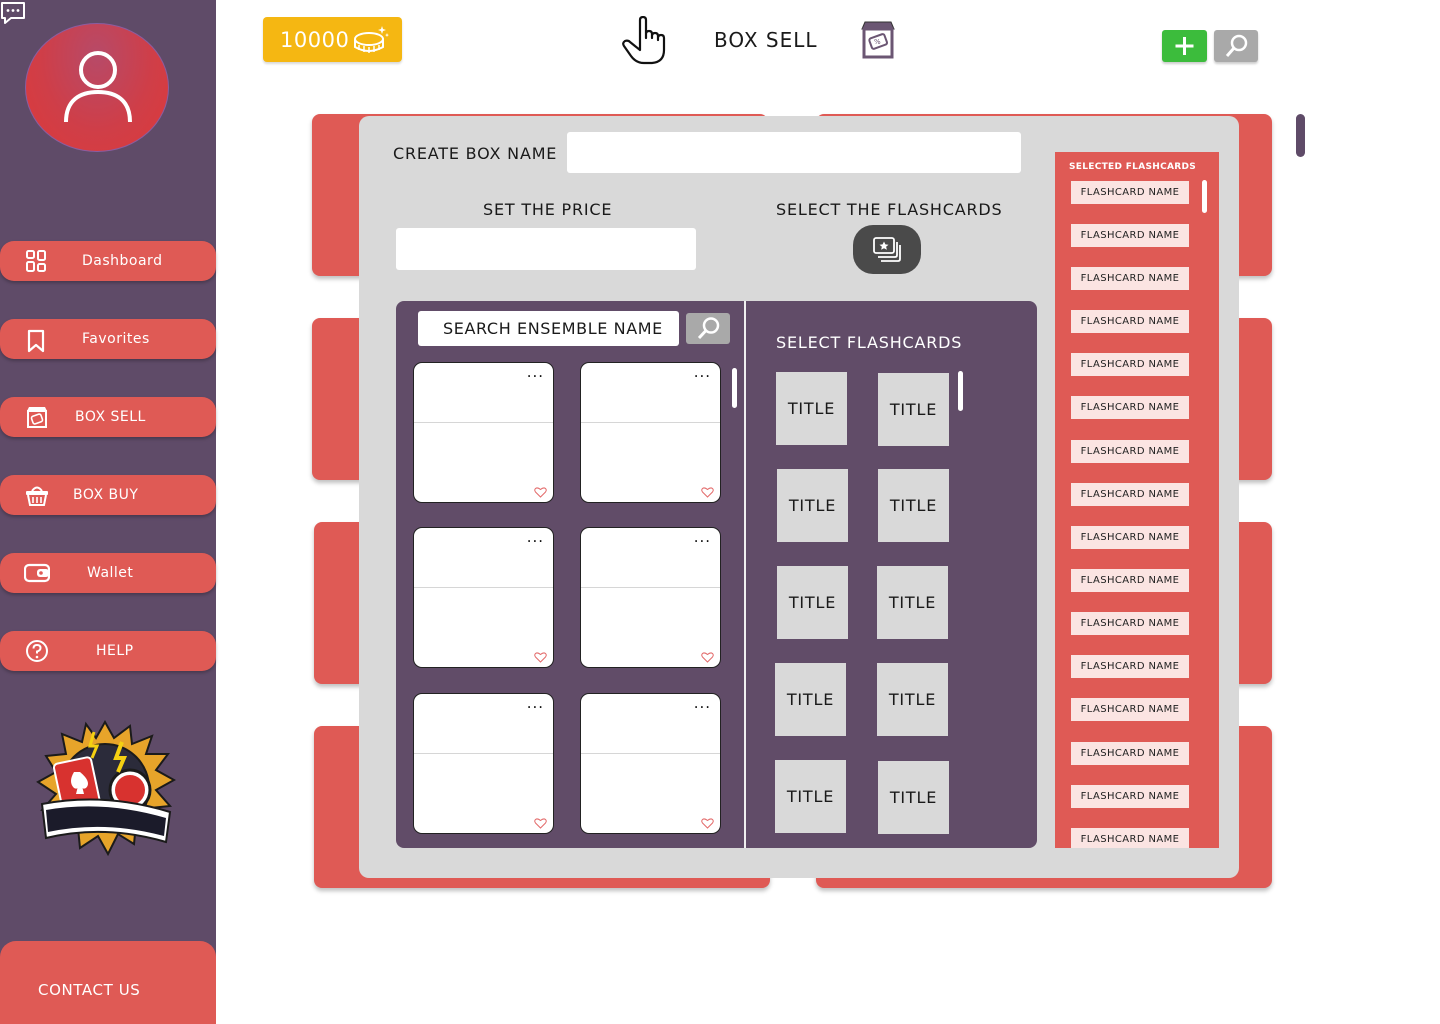 This screenshot has height=1024, width=1440. I want to click on page-scrollbar, so click(1300, 135).